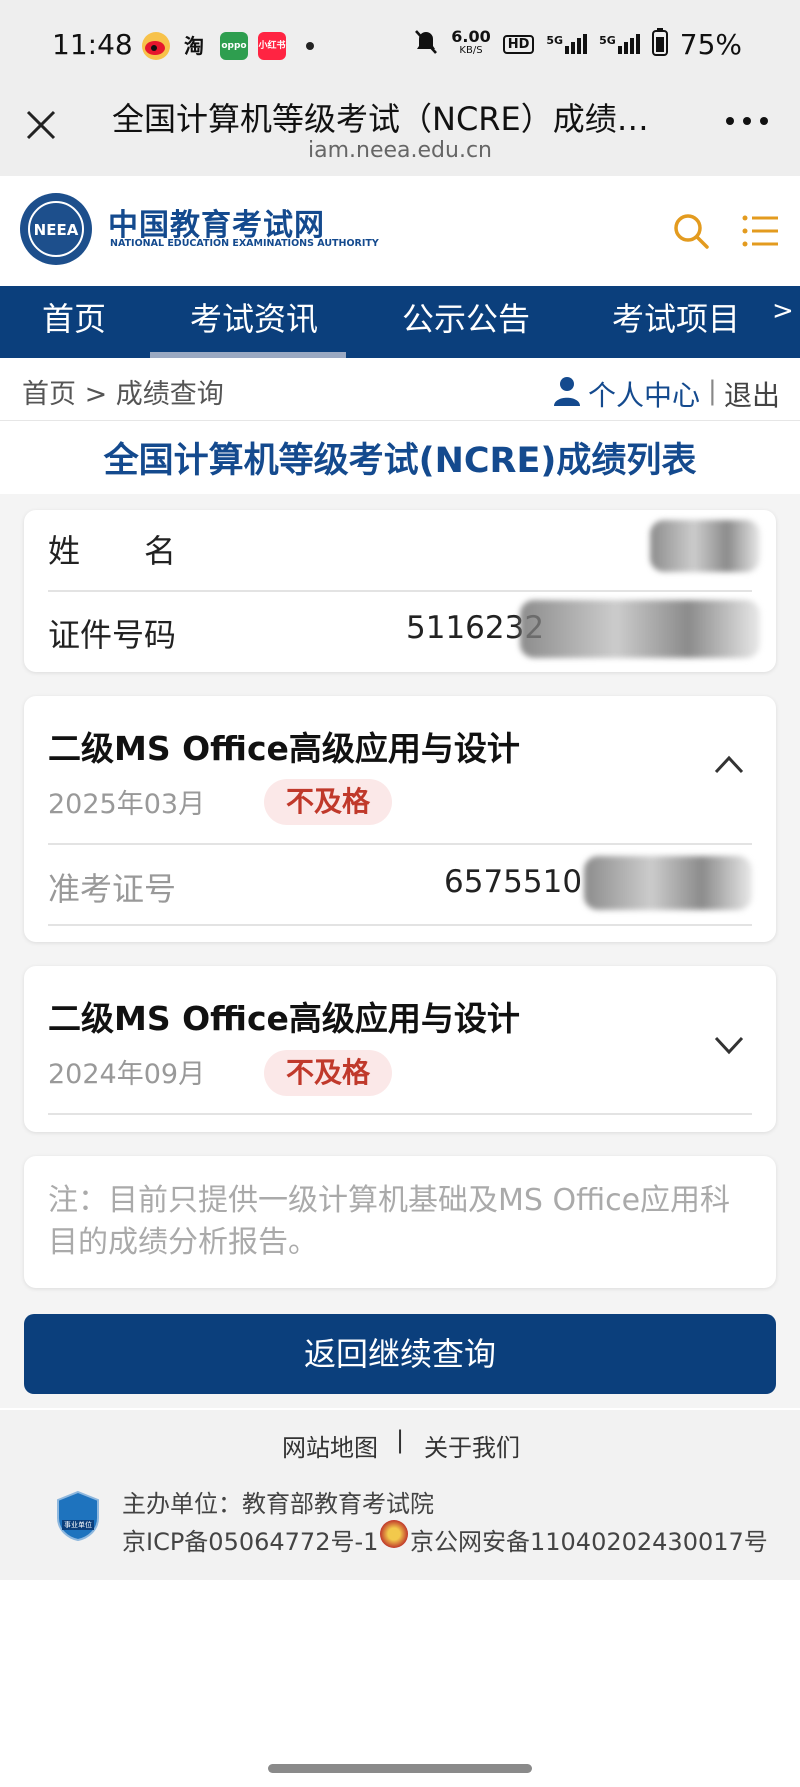 Image resolution: width=800 pixels, height=1787 pixels. What do you see at coordinates (112, 889) in the screenshot?
I see `ticket-number-label: 准考证号` at bounding box center [112, 889].